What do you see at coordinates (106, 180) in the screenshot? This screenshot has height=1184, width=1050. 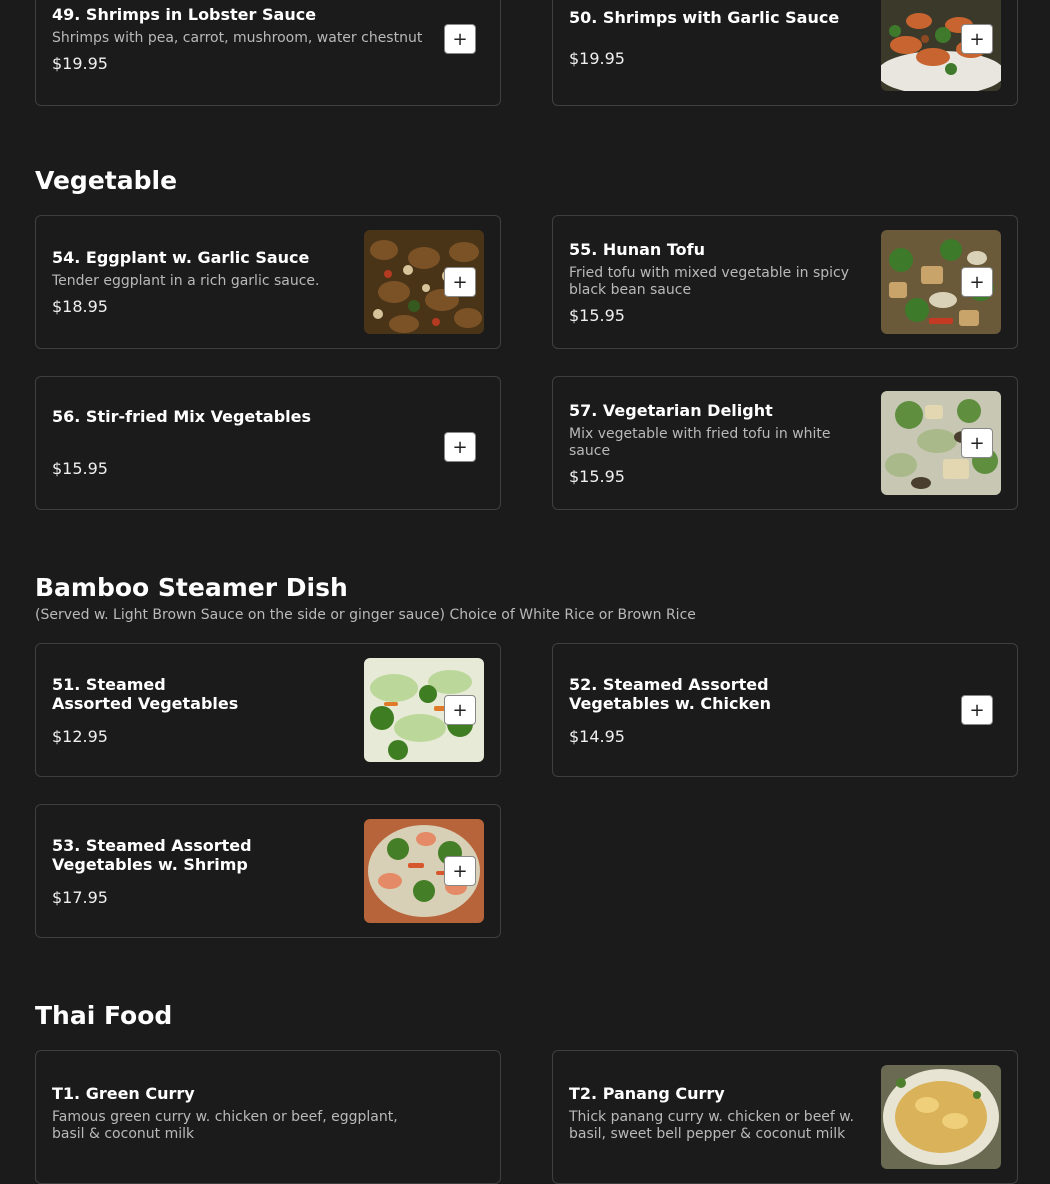 I see `section-title-vegetable: Vegetable` at bounding box center [106, 180].